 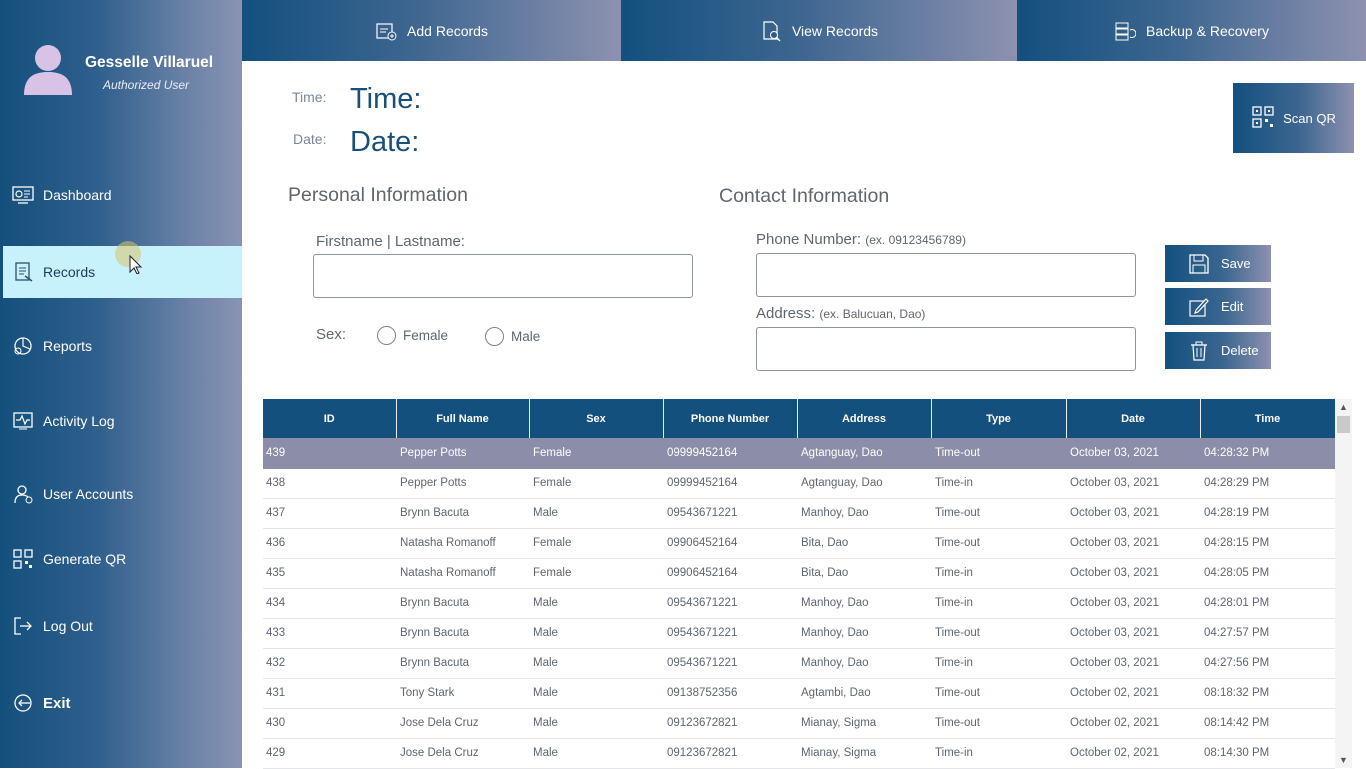 What do you see at coordinates (463, 418) in the screenshot?
I see `column-header: Full Name` at bounding box center [463, 418].